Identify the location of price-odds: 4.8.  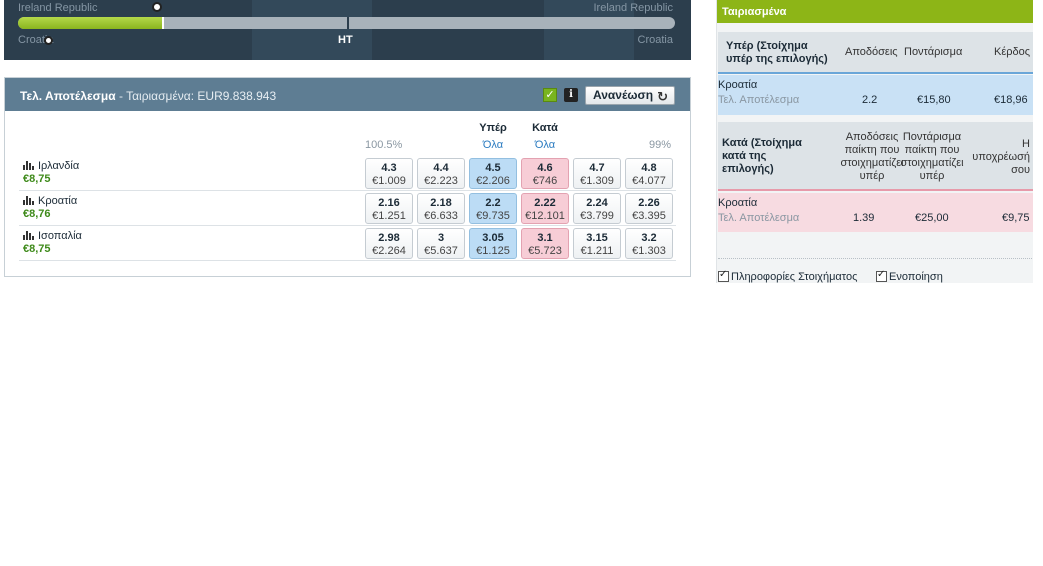
(649, 168).